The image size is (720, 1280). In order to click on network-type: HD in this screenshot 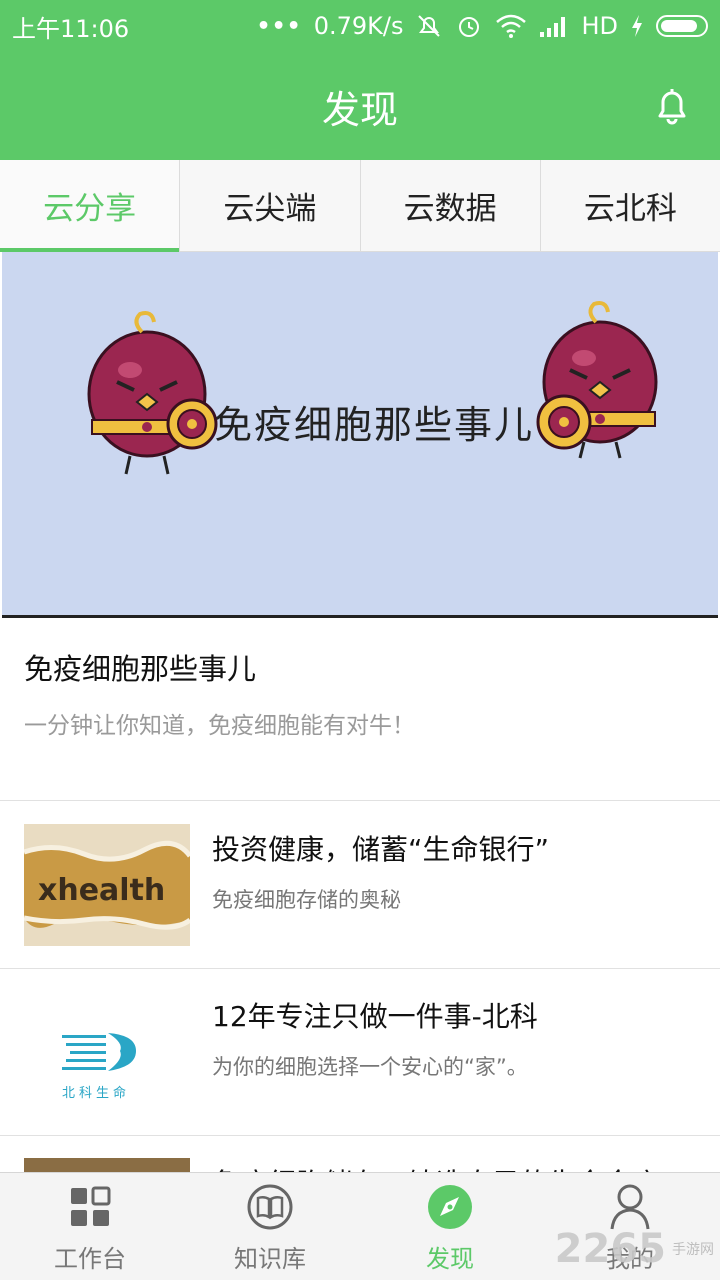, I will do `click(599, 26)`.